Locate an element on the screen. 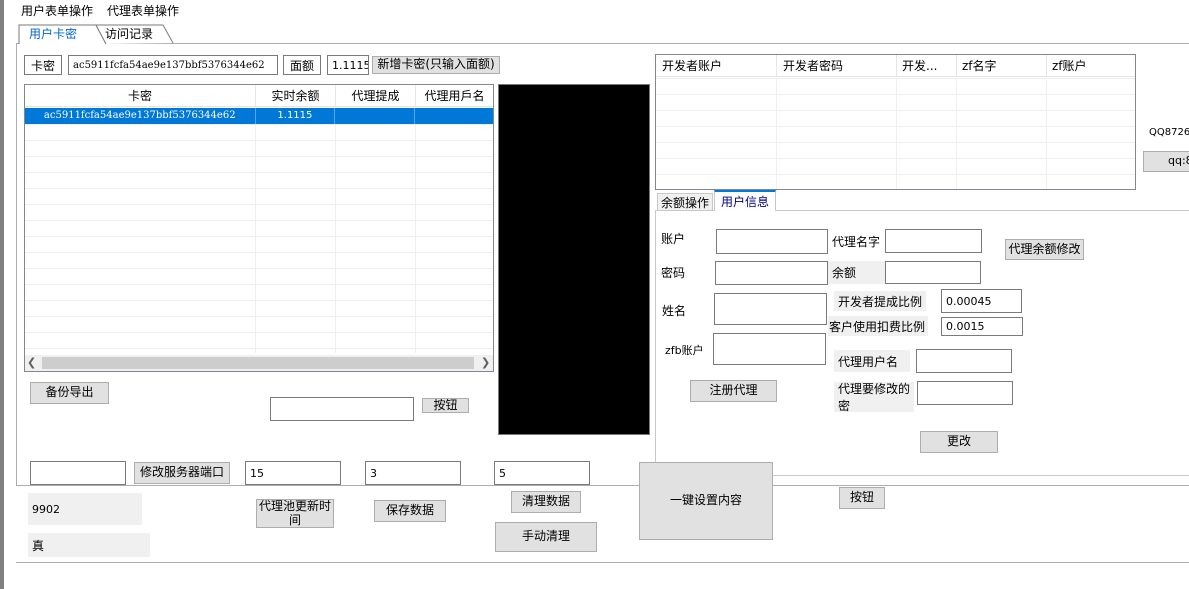 Image resolution: width=1189 pixels, height=589 pixels. menu-user-form: 用户表单操作 is located at coordinates (57, 10).